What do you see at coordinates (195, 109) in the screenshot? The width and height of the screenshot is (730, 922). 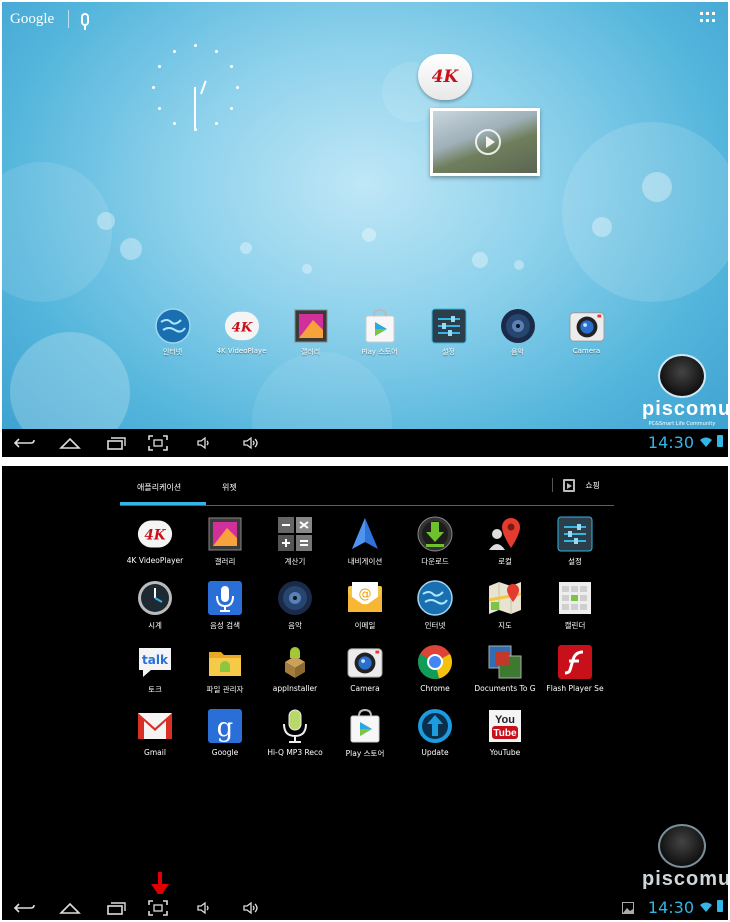 I see `hour-hand` at bounding box center [195, 109].